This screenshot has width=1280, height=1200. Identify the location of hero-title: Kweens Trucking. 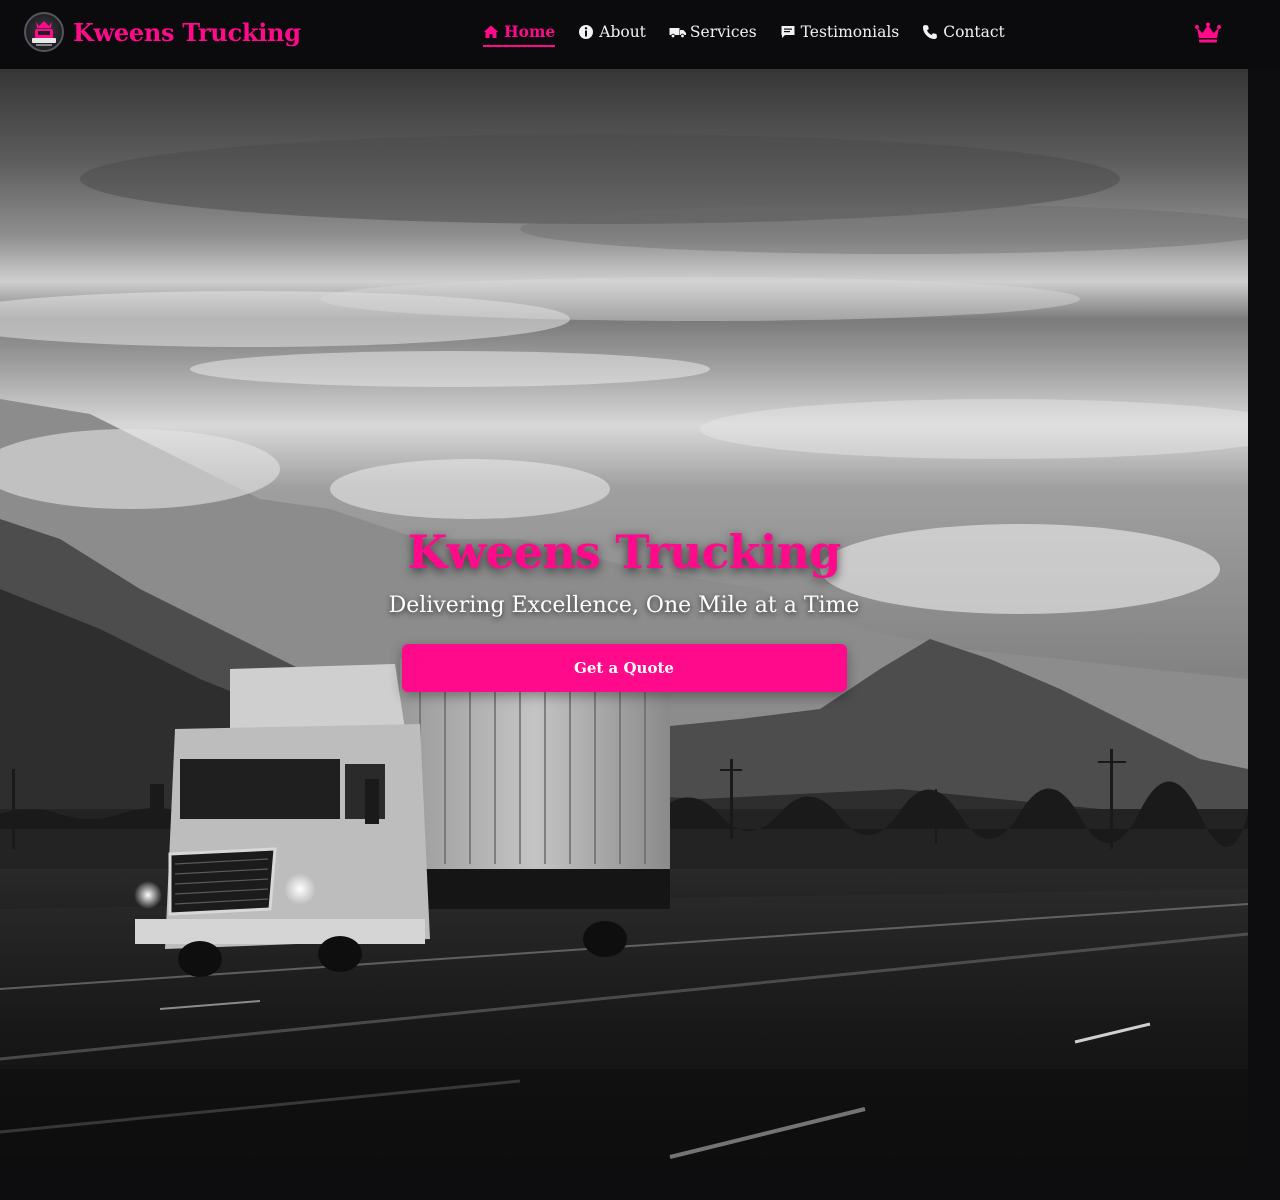
(624, 552).